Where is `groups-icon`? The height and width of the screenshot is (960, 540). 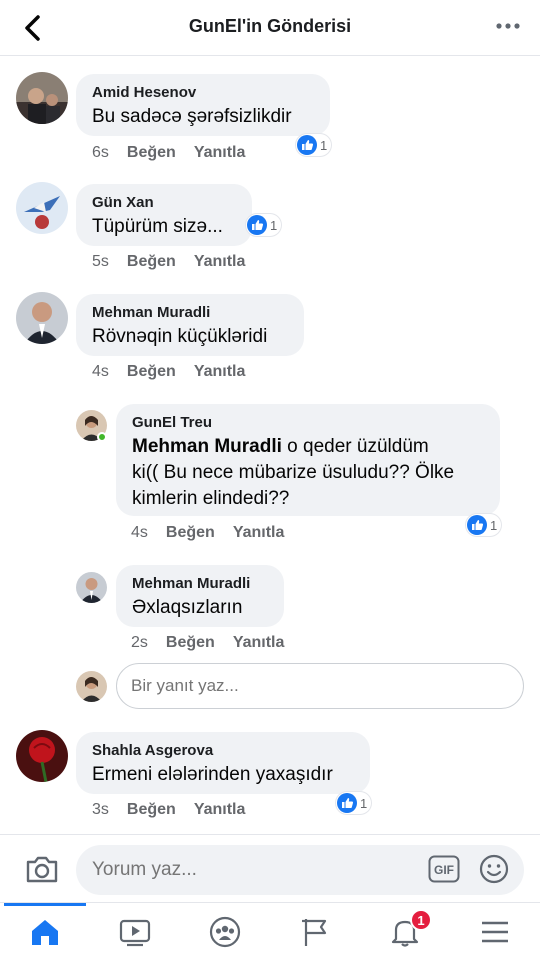
groups-icon is located at coordinates (225, 932).